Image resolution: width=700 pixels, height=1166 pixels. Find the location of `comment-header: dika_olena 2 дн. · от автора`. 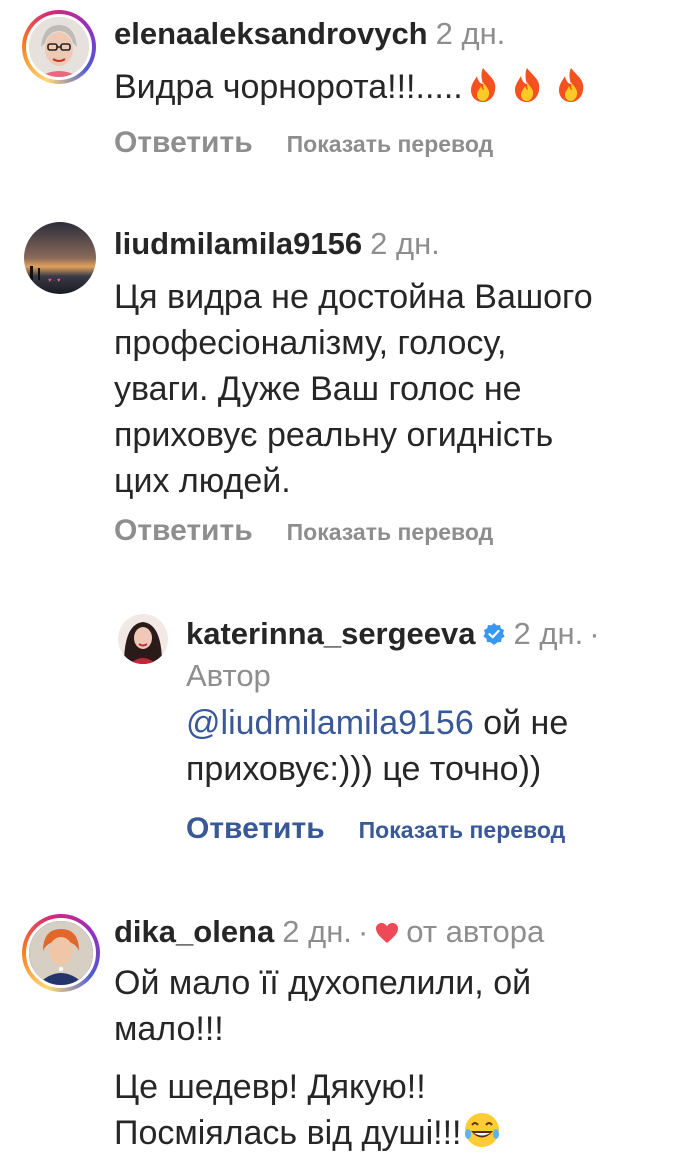

comment-header: dika_olena 2 дн. · от автора is located at coordinates (329, 931).